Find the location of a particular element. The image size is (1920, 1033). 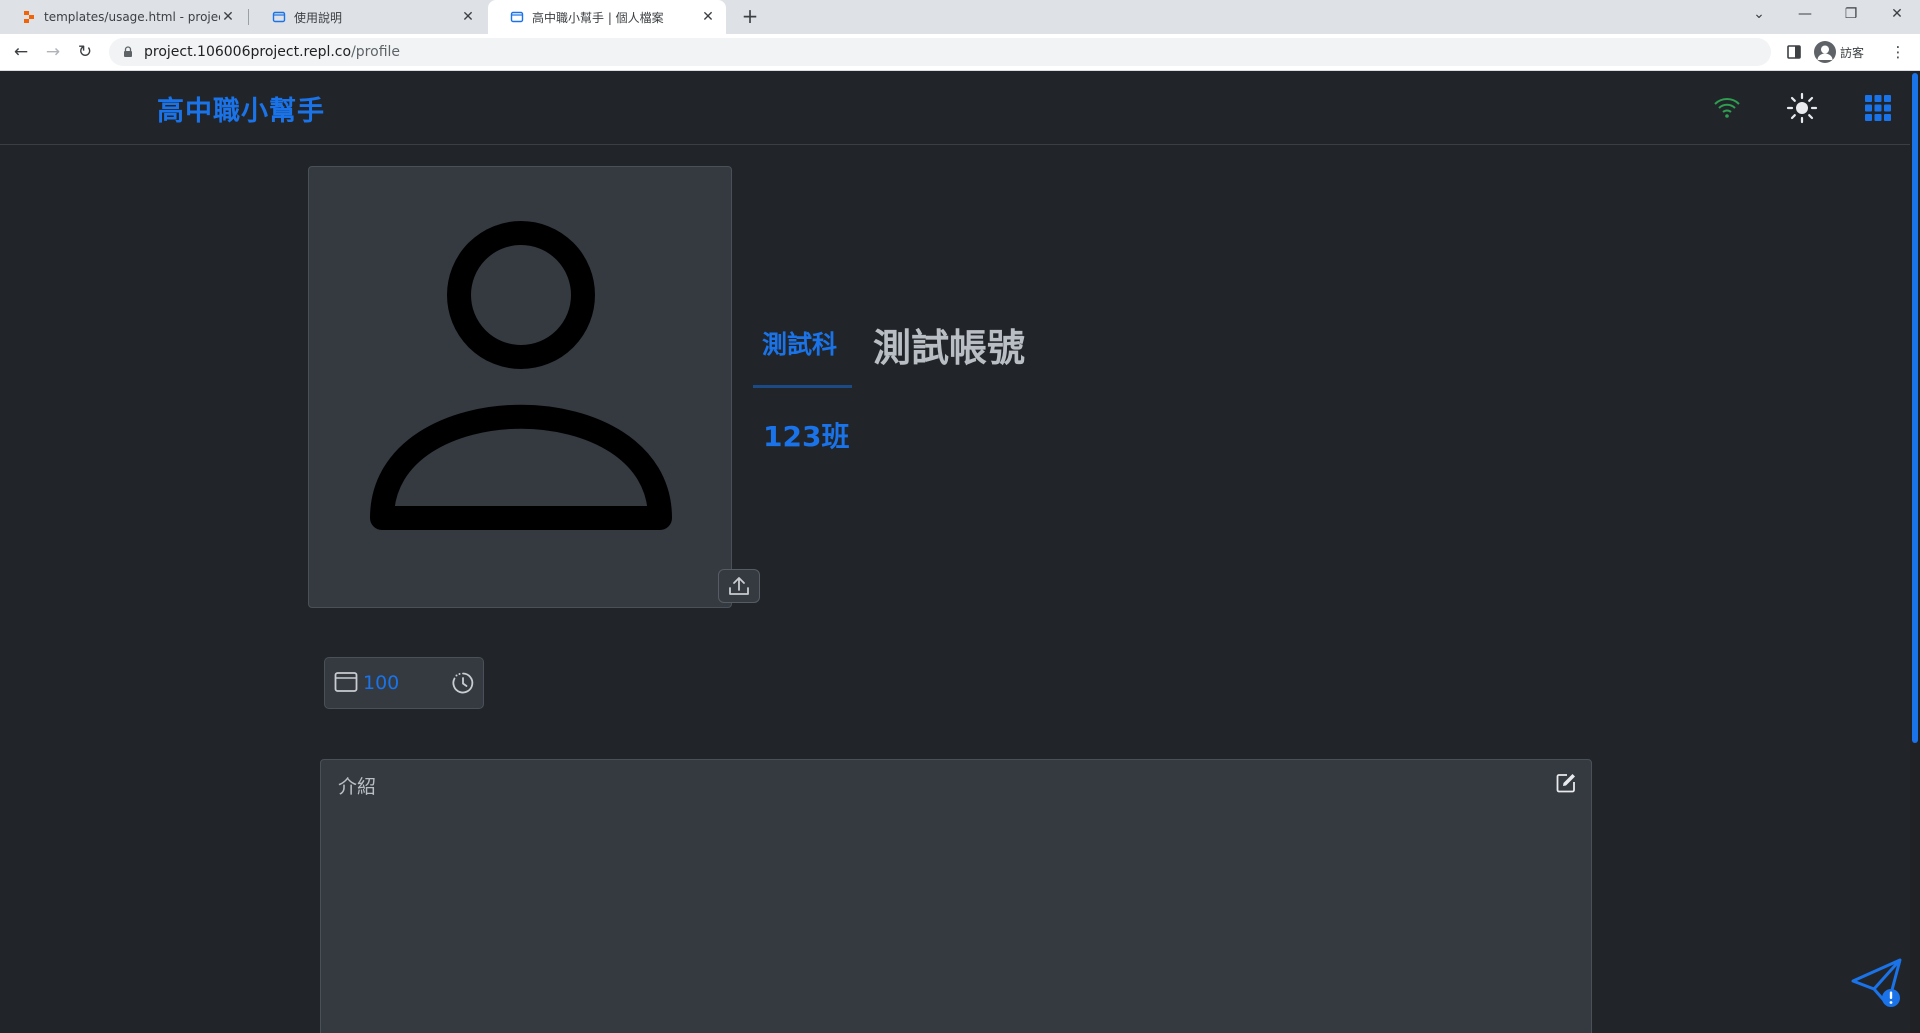

points-value: 100 is located at coordinates (381, 683).